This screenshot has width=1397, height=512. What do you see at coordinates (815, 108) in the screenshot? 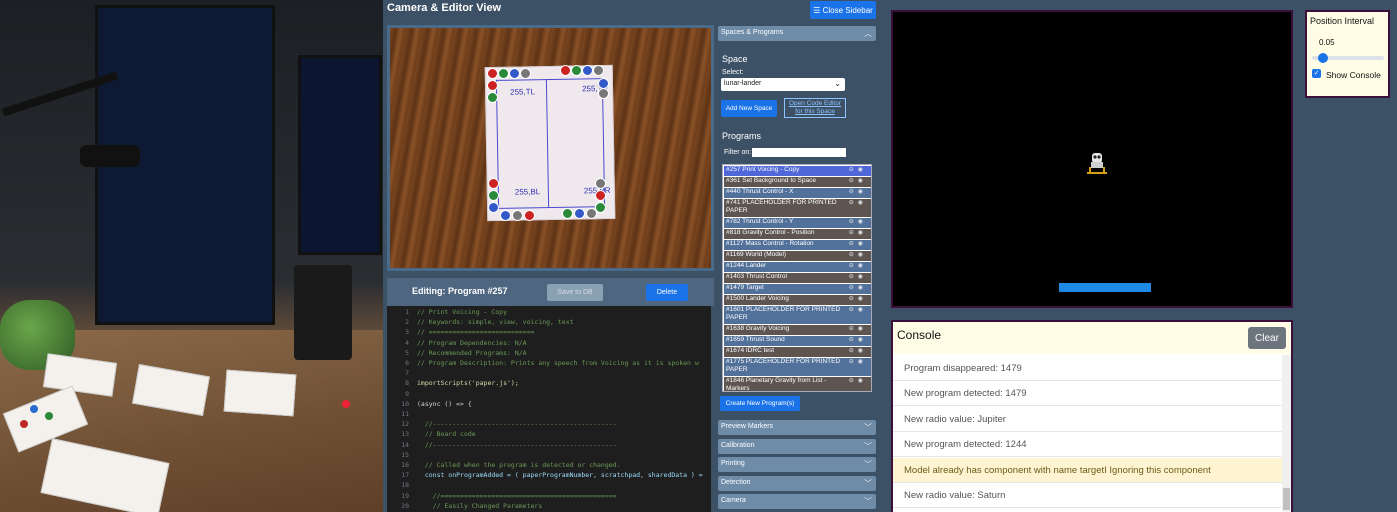
I see `open-code-editor-link: Open Code Editor for this Space` at bounding box center [815, 108].